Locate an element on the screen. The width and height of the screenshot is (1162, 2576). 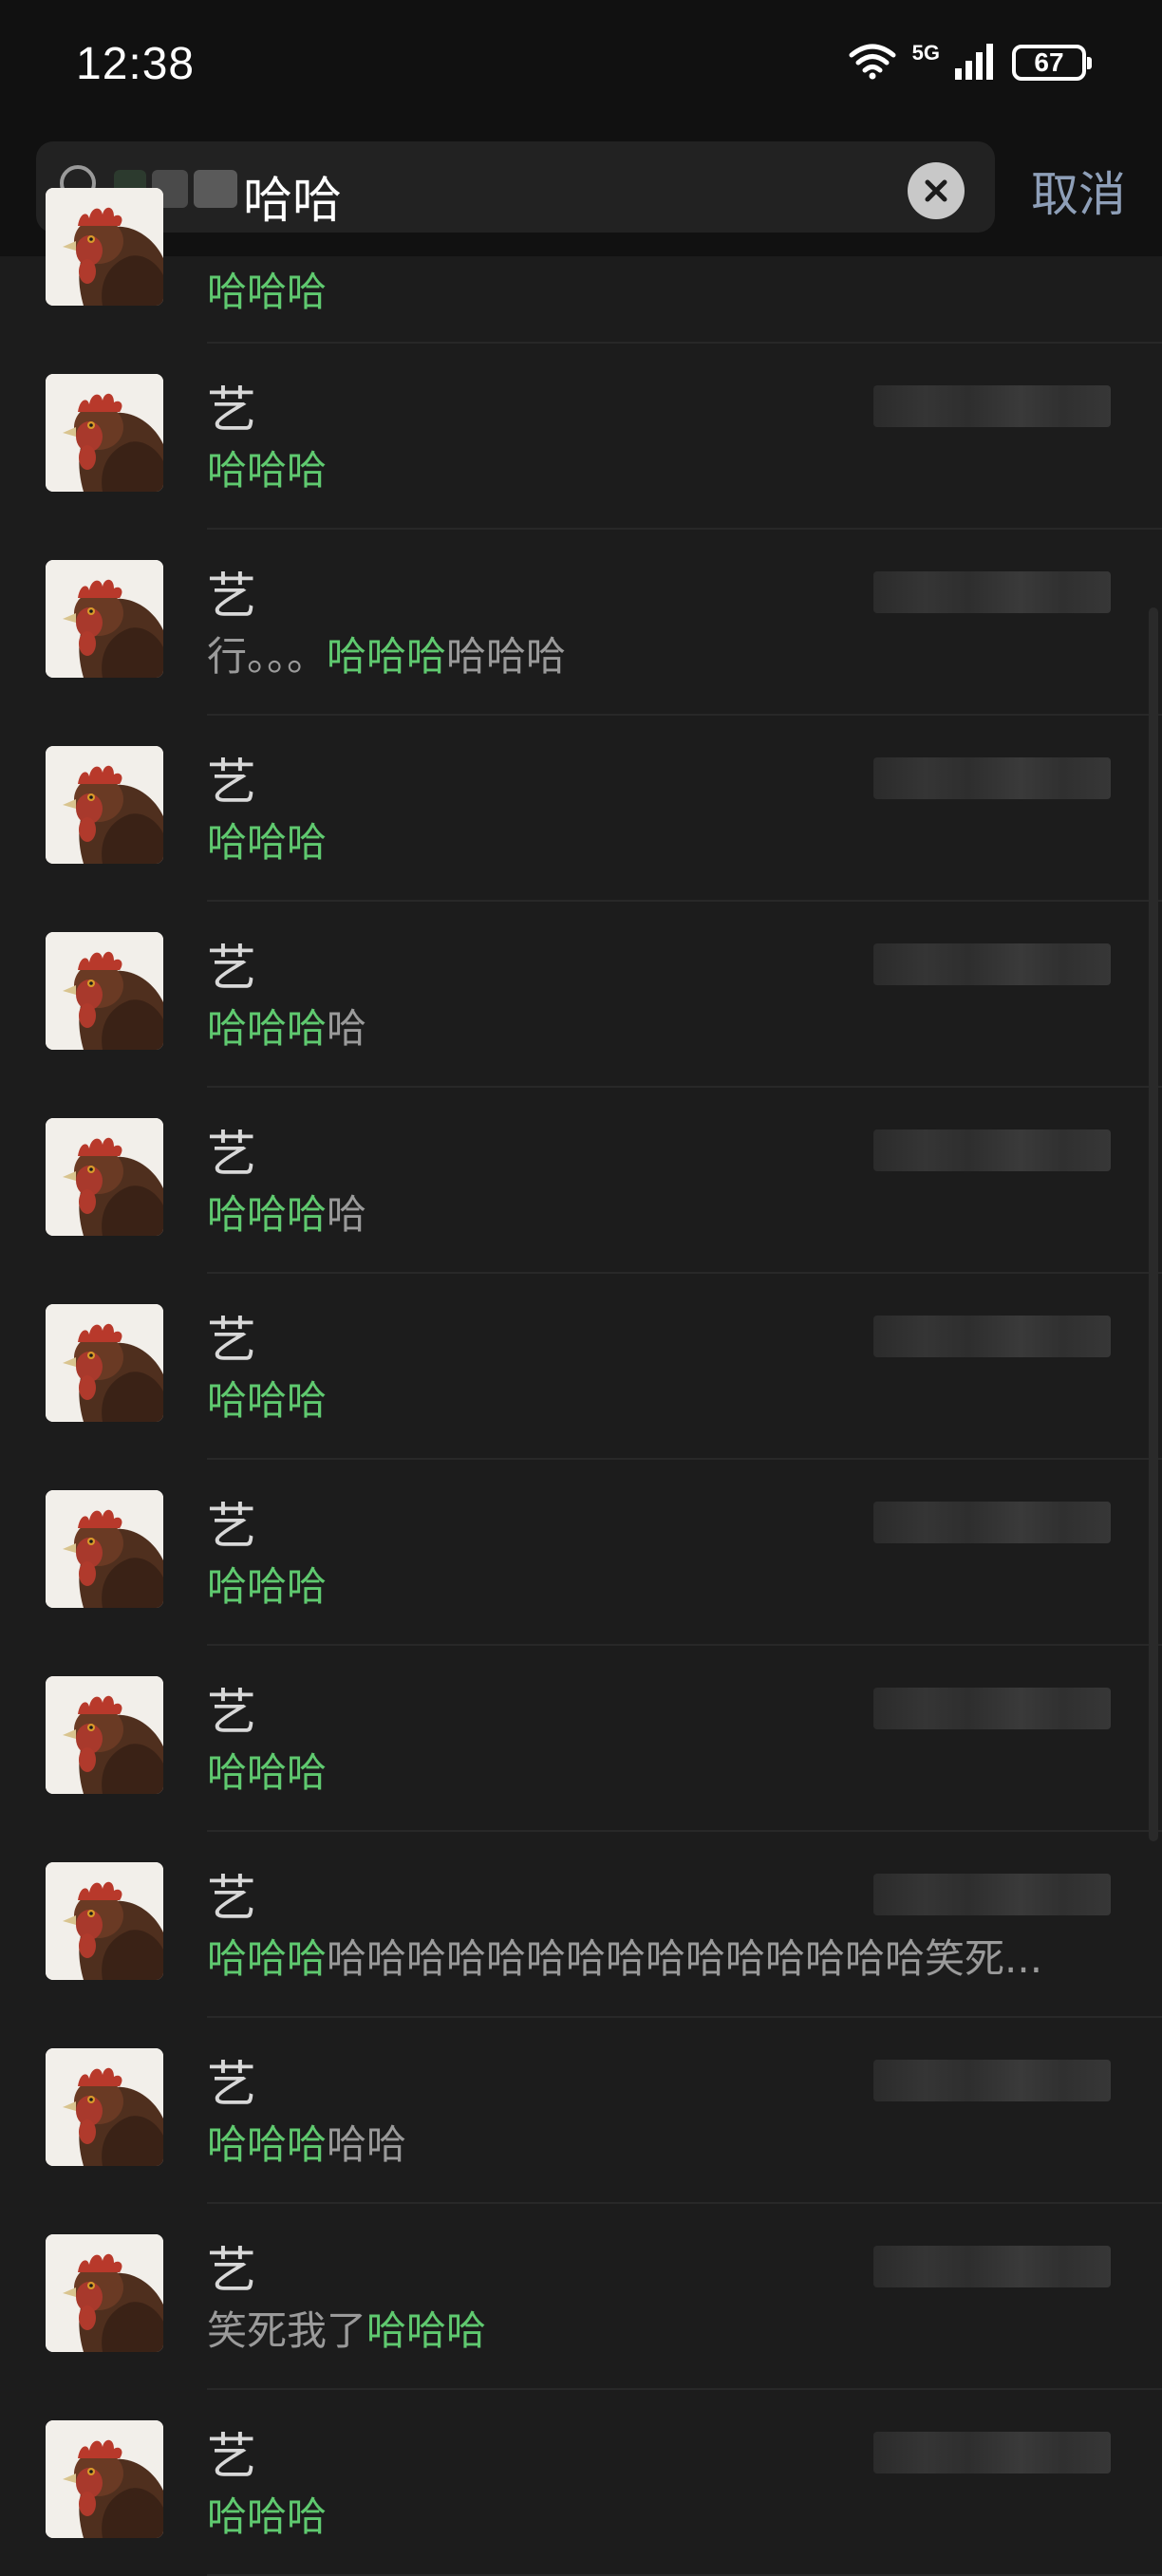
result-item: 艺笑死我了哈哈哈 is located at coordinates (581, 2297).